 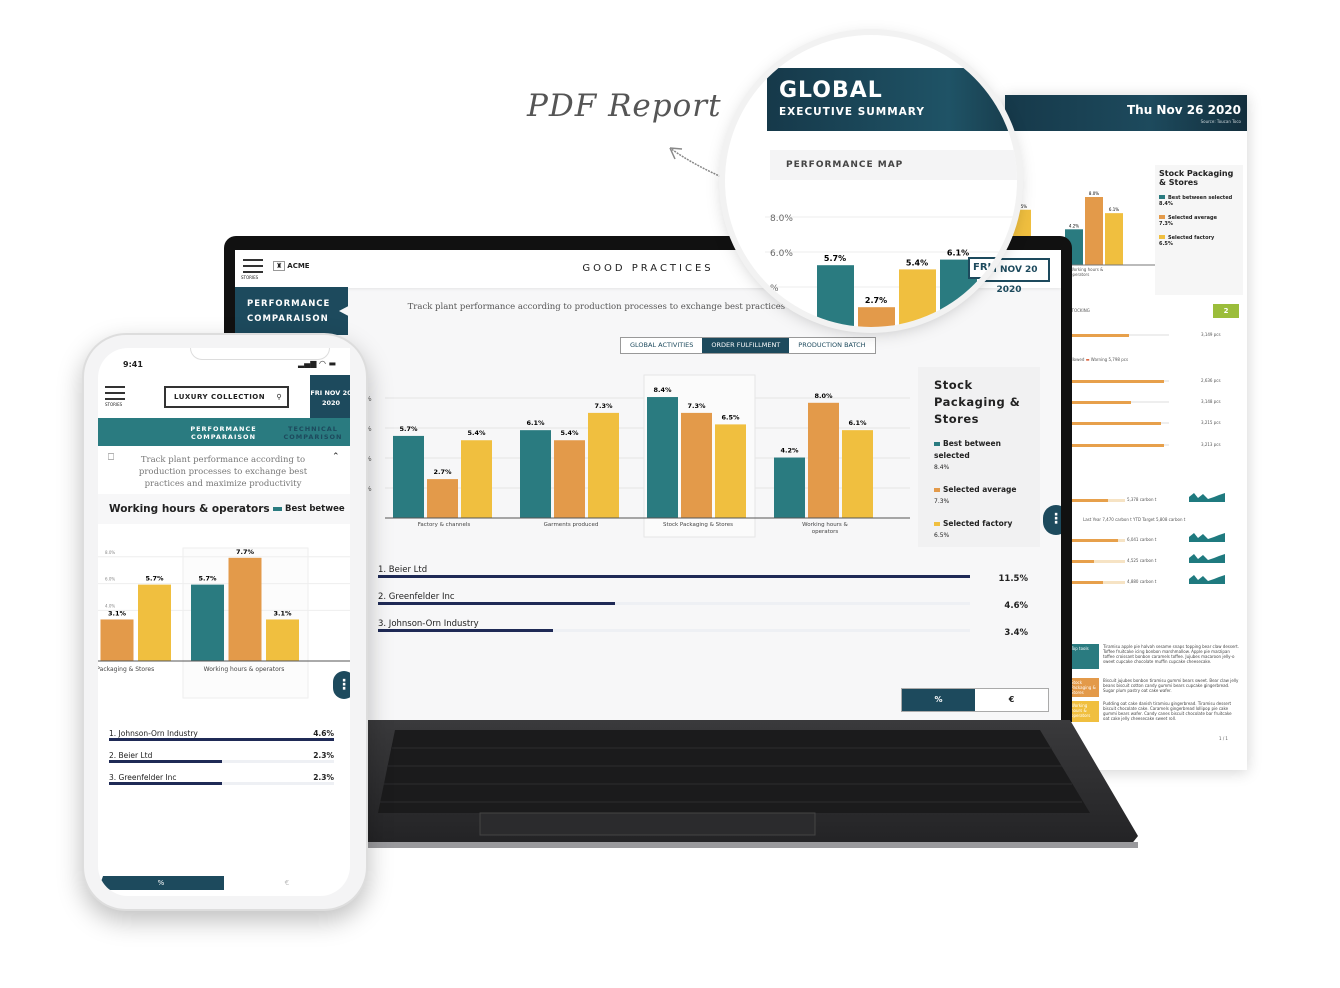 I want to click on phone-more-button: ⋮, so click(x=341, y=685).